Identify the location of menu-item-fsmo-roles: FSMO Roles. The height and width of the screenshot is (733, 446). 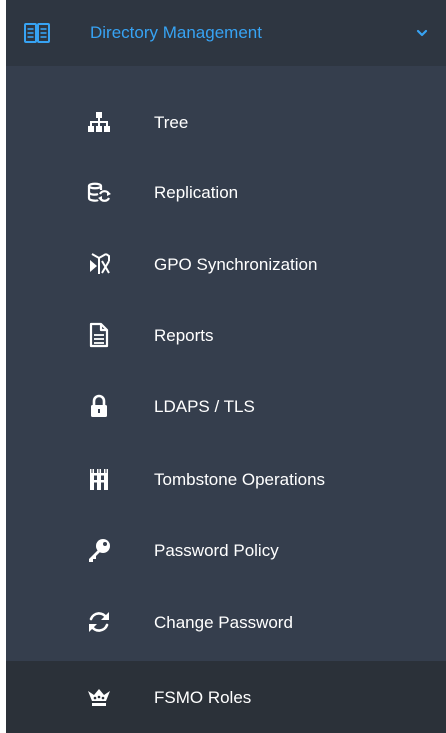
(226, 697).